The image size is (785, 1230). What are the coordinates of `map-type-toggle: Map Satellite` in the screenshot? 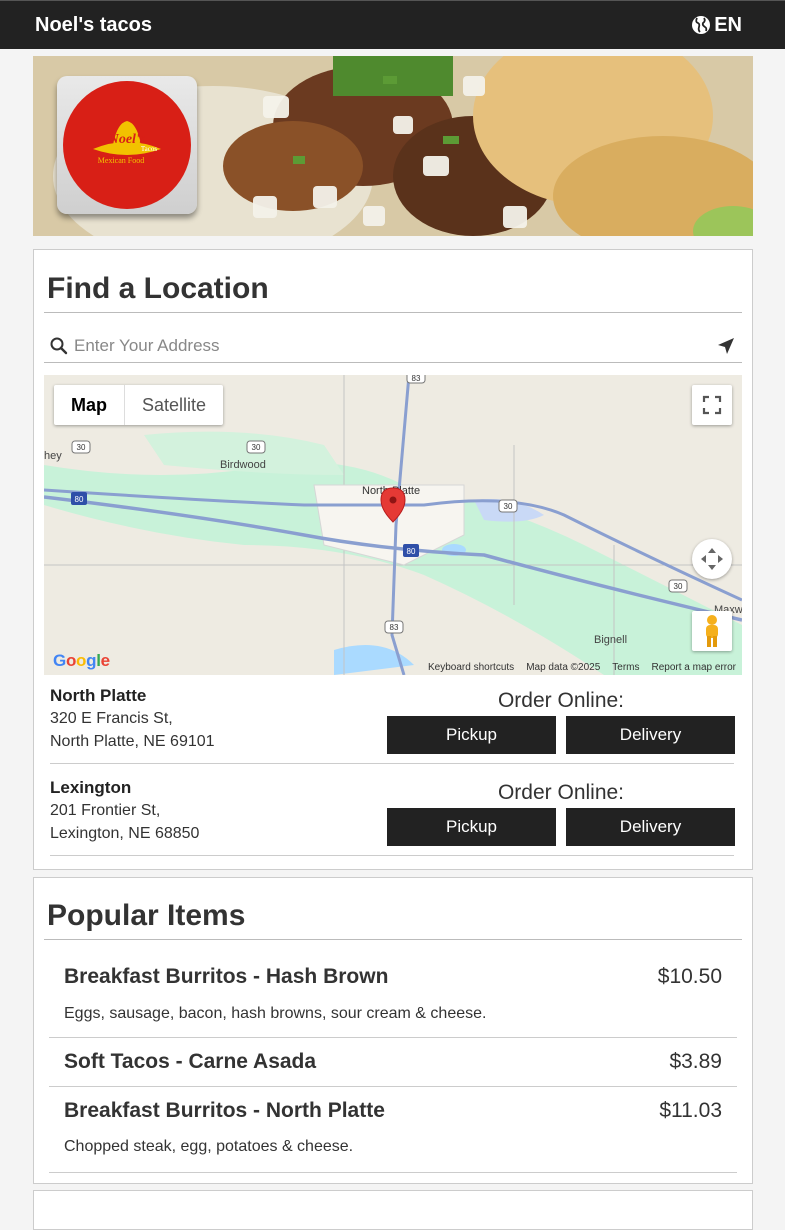 It's located at (139, 405).